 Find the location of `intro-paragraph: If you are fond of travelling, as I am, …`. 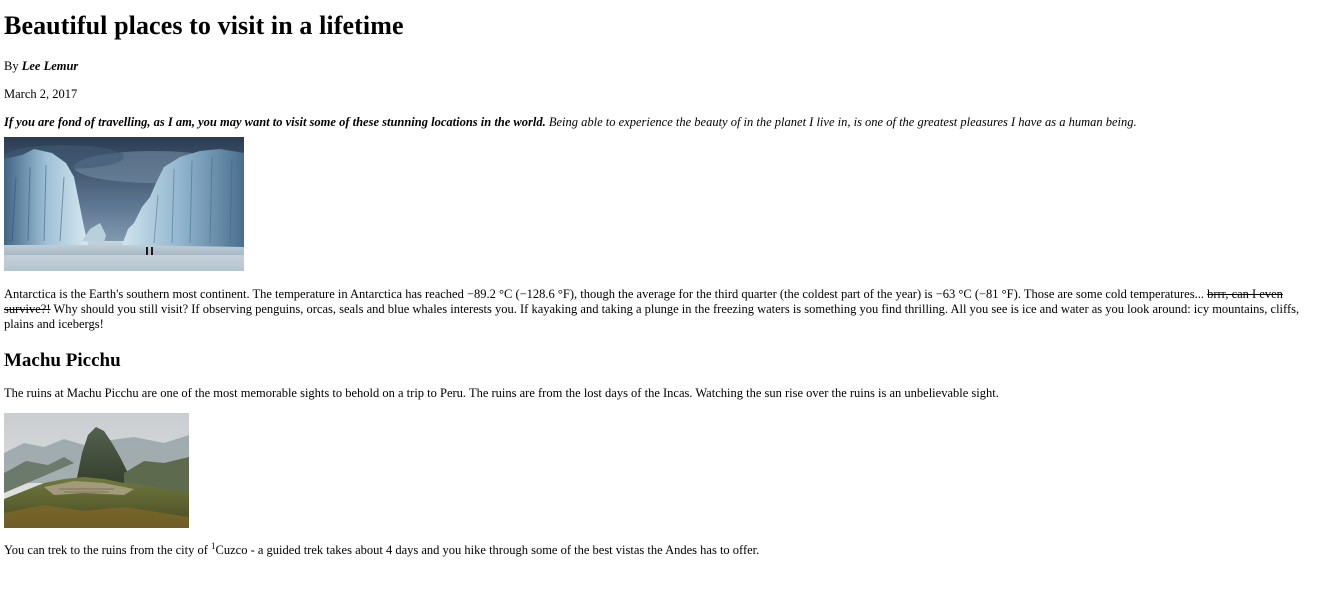

intro-paragraph: If you are fond of travelling, as I am, … is located at coordinates (670, 122).